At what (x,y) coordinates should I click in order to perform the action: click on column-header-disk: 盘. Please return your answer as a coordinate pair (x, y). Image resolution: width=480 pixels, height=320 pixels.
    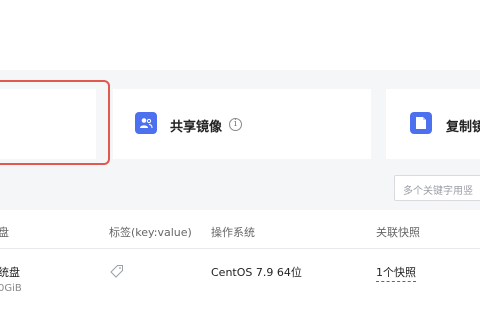
    Looking at the image, I should click on (4, 232).